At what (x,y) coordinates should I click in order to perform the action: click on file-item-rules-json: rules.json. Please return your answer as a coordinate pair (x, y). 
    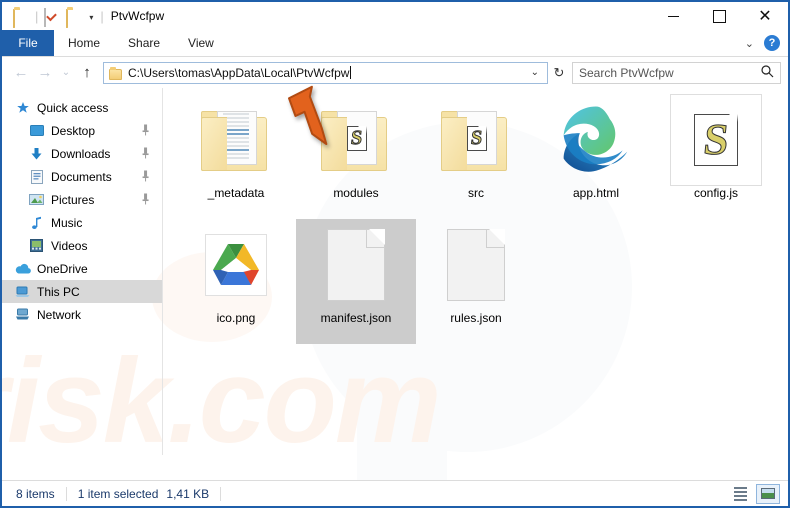
    Looking at the image, I should click on (476, 281).